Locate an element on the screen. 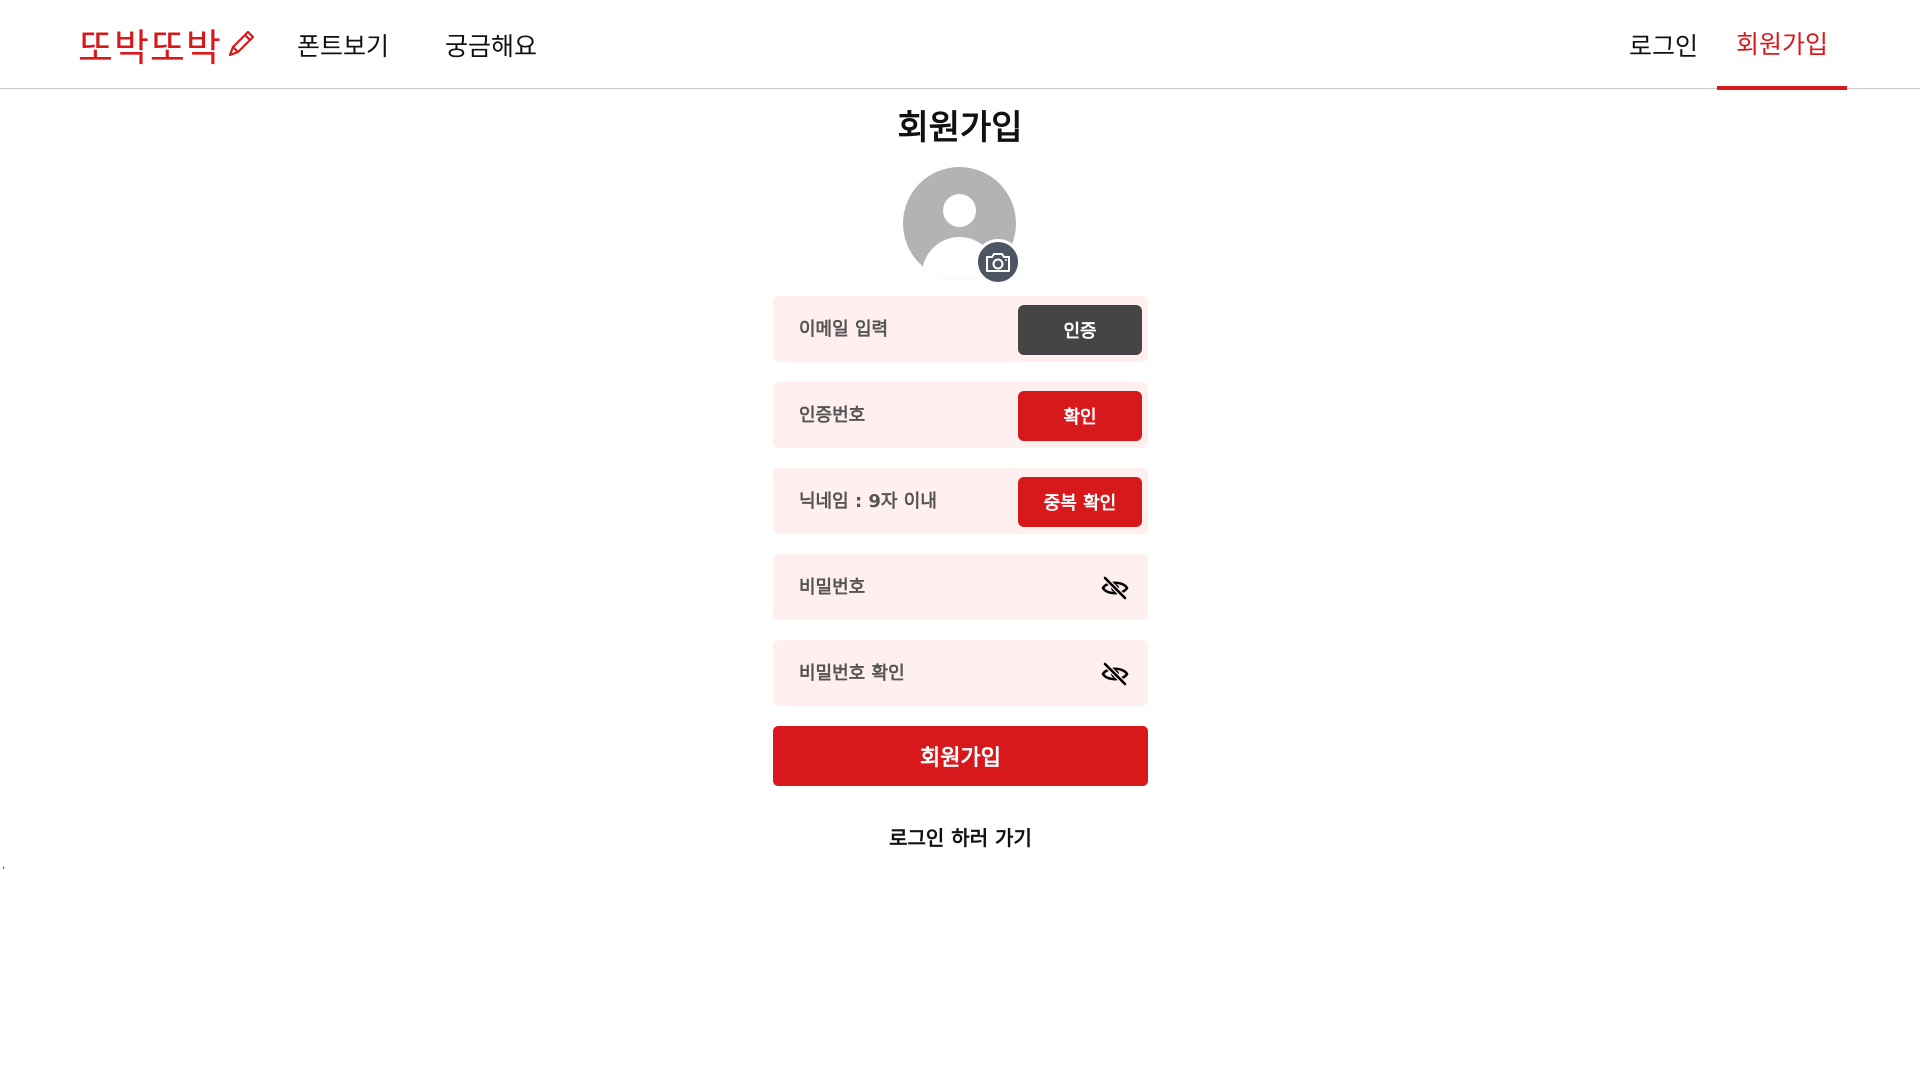  password-confirm-field-row is located at coordinates (960, 673).